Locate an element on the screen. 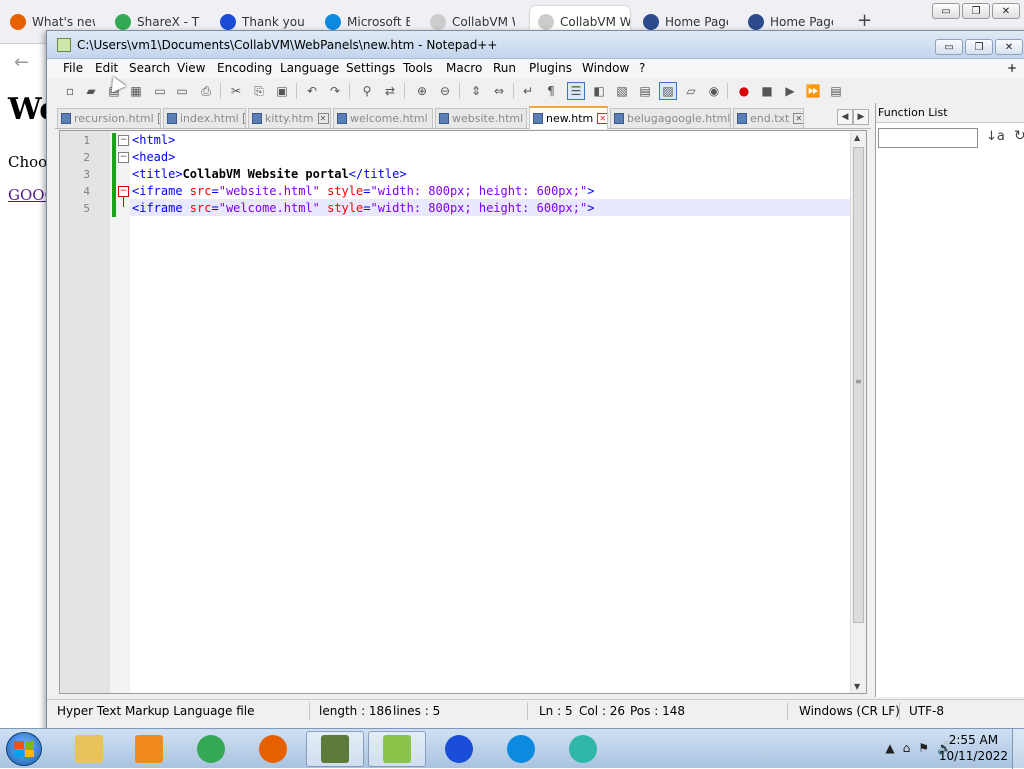 The image size is (1024, 769). language-icon: ◧ is located at coordinates (599, 91).